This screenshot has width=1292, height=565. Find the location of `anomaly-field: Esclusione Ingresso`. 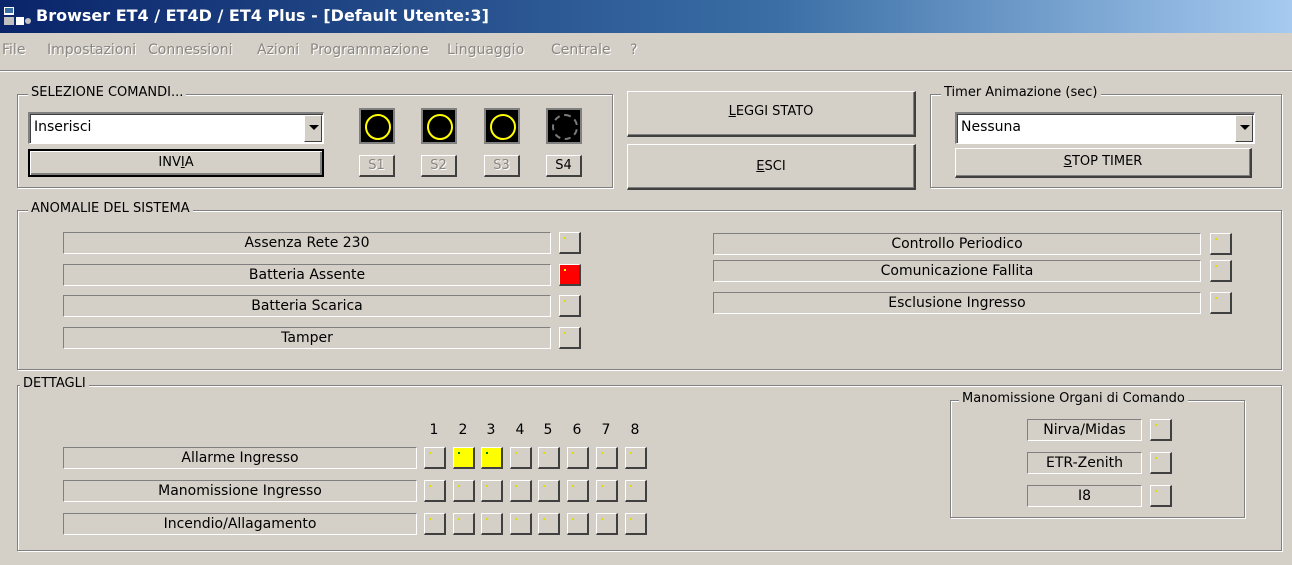

anomaly-field: Esclusione Ingresso is located at coordinates (957, 303).